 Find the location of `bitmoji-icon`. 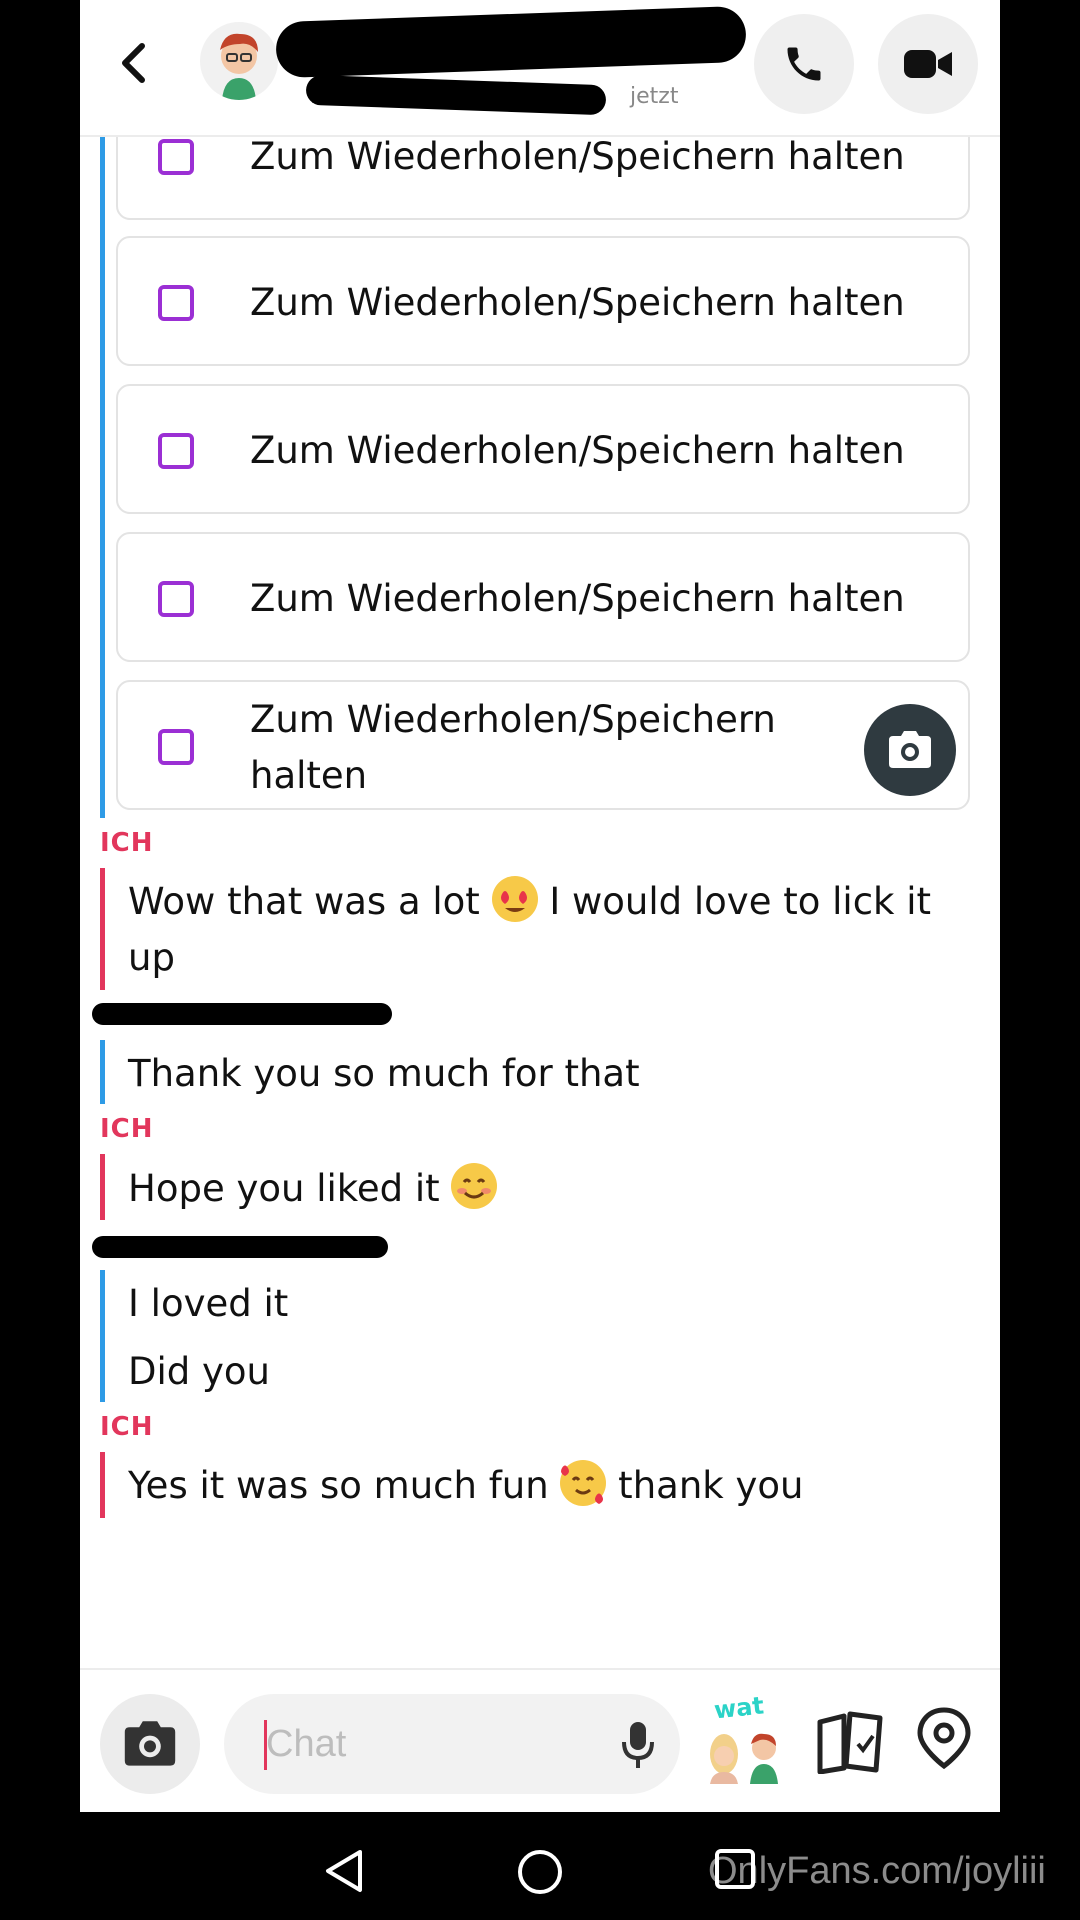

bitmoji-icon is located at coordinates (744, 1758).